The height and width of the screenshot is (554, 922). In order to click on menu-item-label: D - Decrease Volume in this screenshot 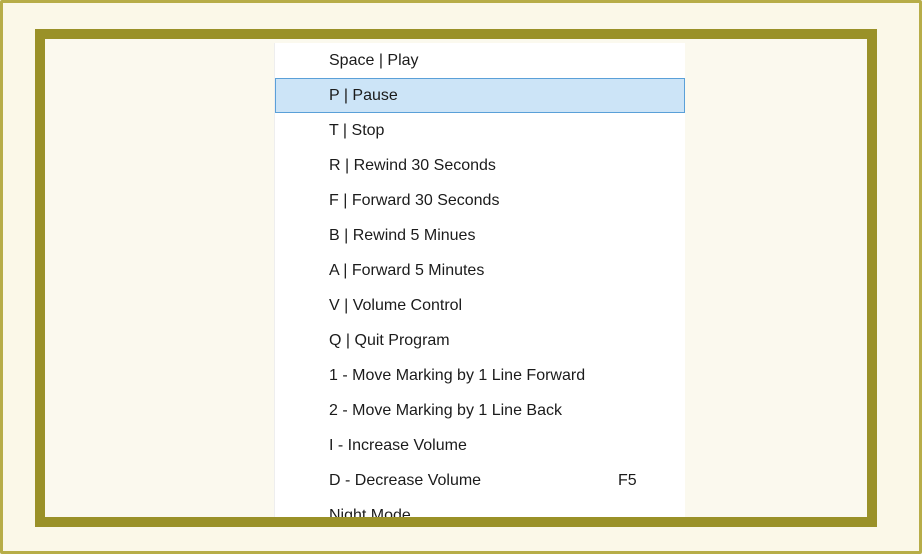, I will do `click(405, 480)`.